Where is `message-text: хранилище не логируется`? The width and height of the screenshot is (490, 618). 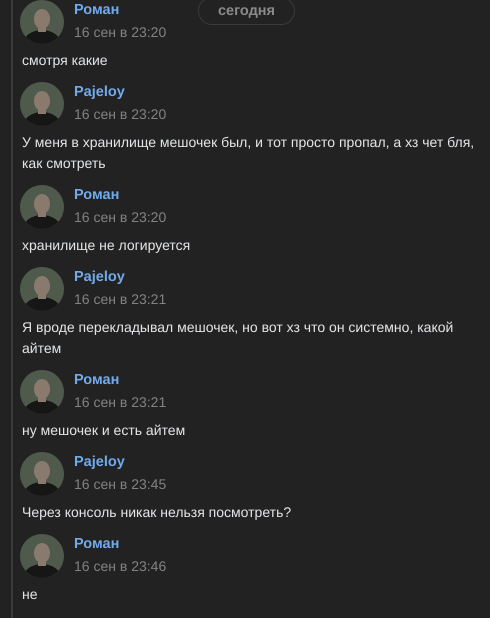
message-text: хранилище не логируется is located at coordinates (106, 245).